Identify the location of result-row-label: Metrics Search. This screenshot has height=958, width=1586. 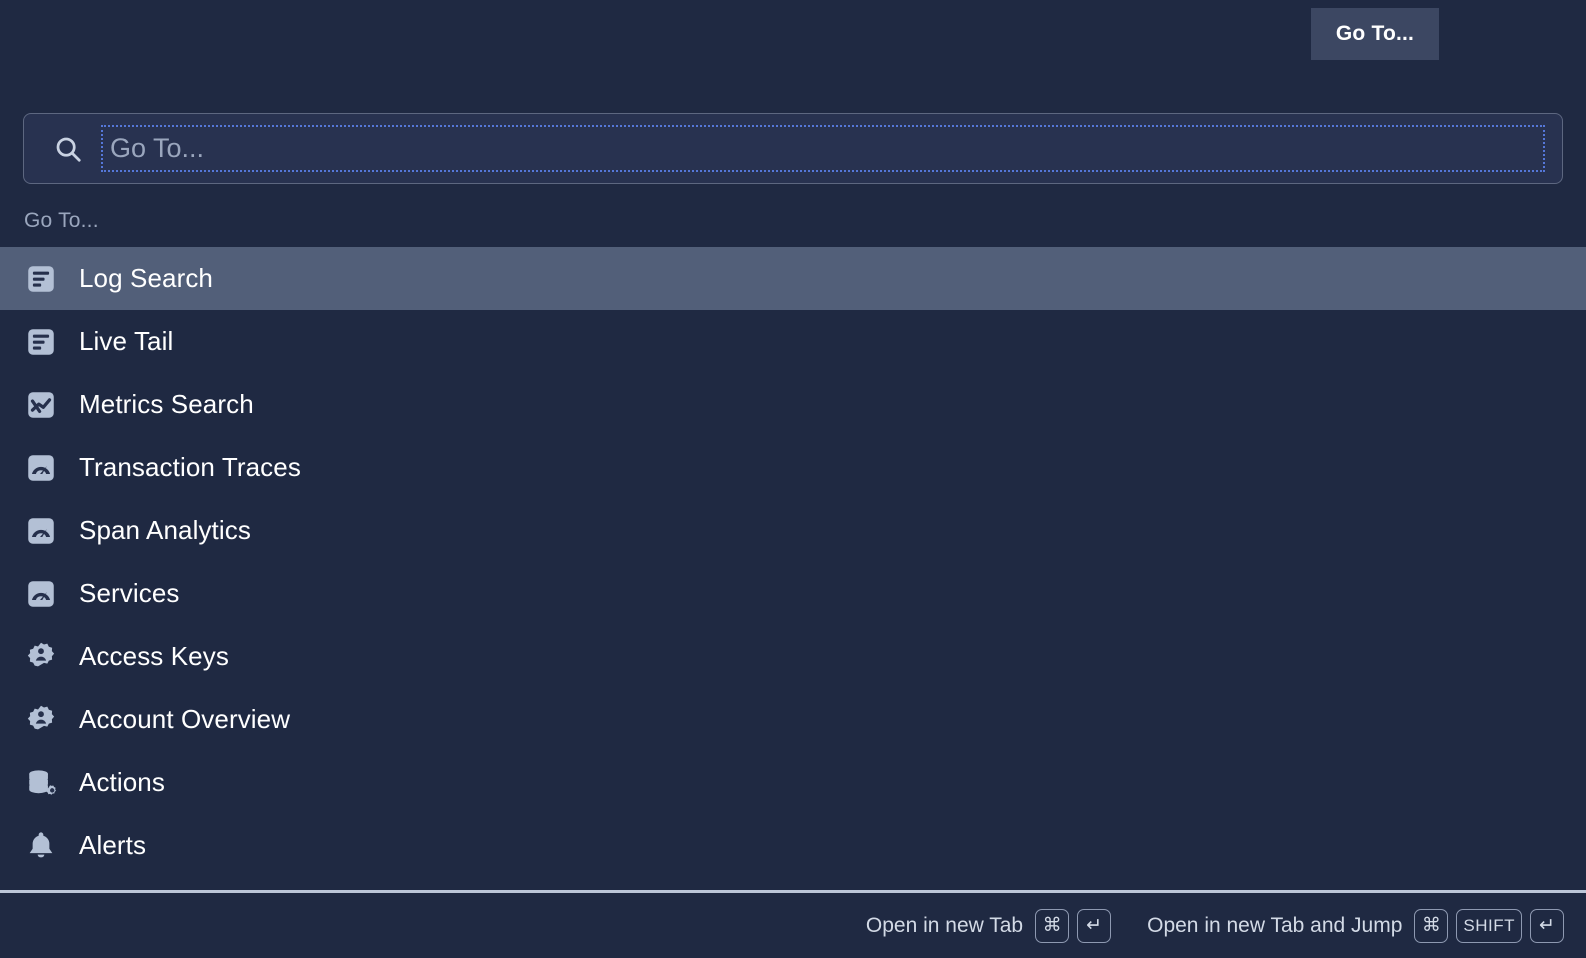
(166, 404).